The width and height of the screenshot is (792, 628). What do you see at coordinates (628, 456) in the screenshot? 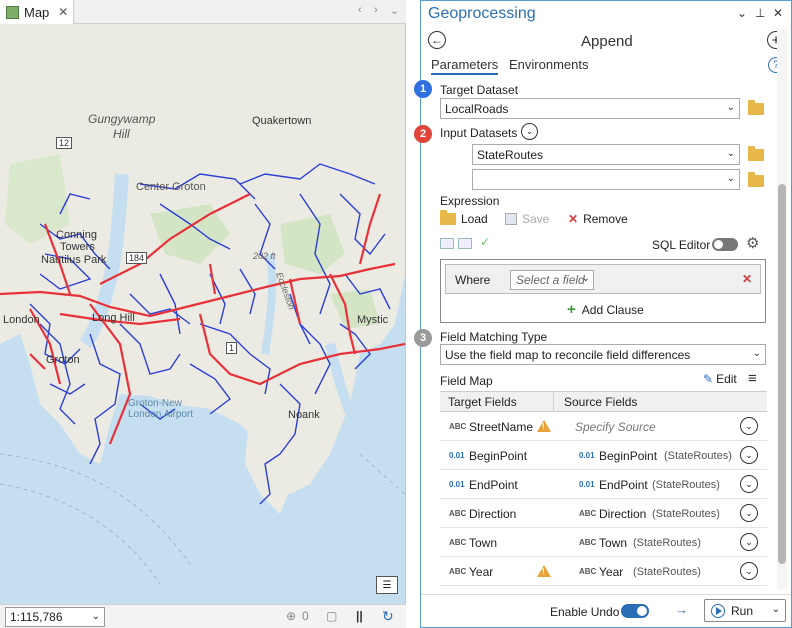
I see `source-field-name: BeginPoint` at bounding box center [628, 456].